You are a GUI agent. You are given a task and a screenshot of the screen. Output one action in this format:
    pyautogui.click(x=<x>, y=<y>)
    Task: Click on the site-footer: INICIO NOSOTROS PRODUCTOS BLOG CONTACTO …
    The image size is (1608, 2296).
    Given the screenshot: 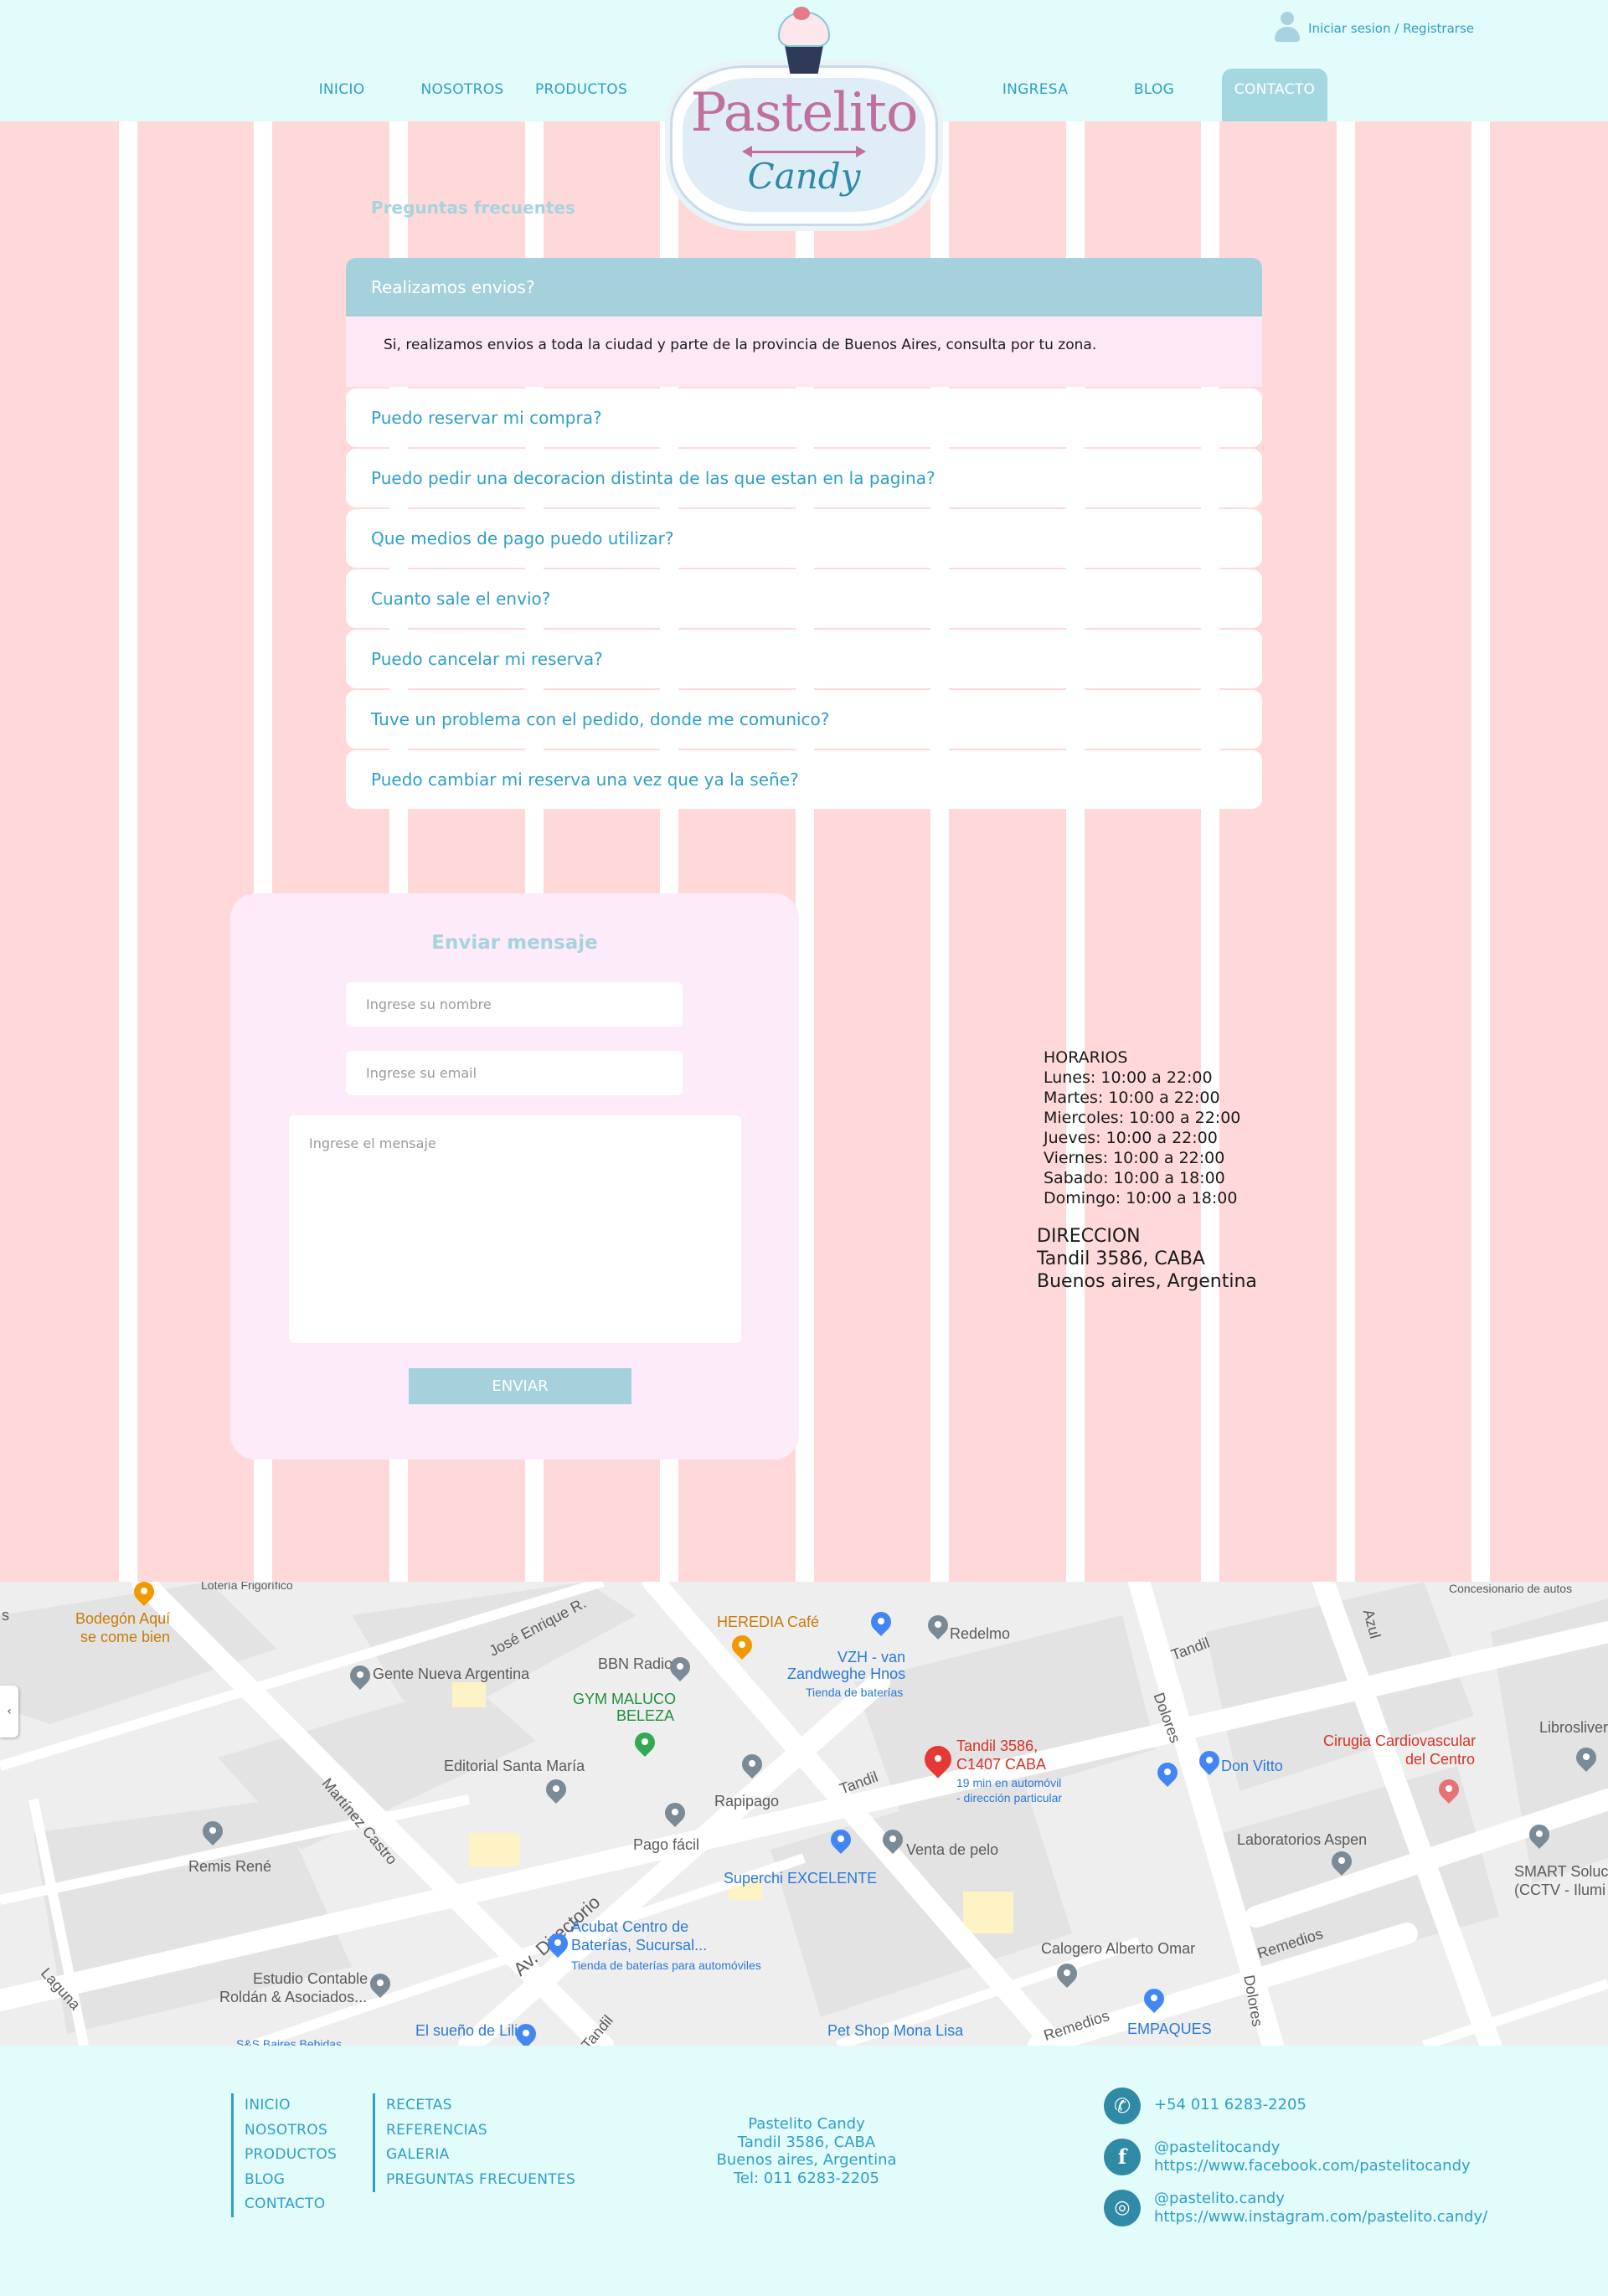 What is the action you would take?
    pyautogui.click(x=804, y=2171)
    